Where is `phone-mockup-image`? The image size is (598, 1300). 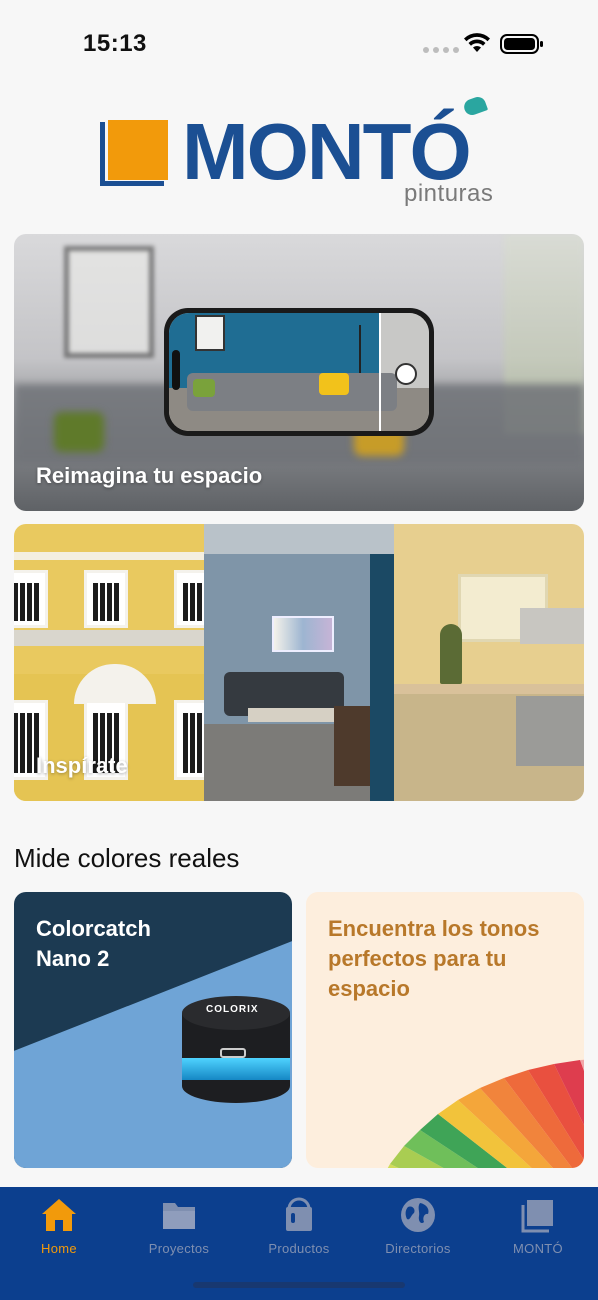 phone-mockup-image is located at coordinates (299, 372).